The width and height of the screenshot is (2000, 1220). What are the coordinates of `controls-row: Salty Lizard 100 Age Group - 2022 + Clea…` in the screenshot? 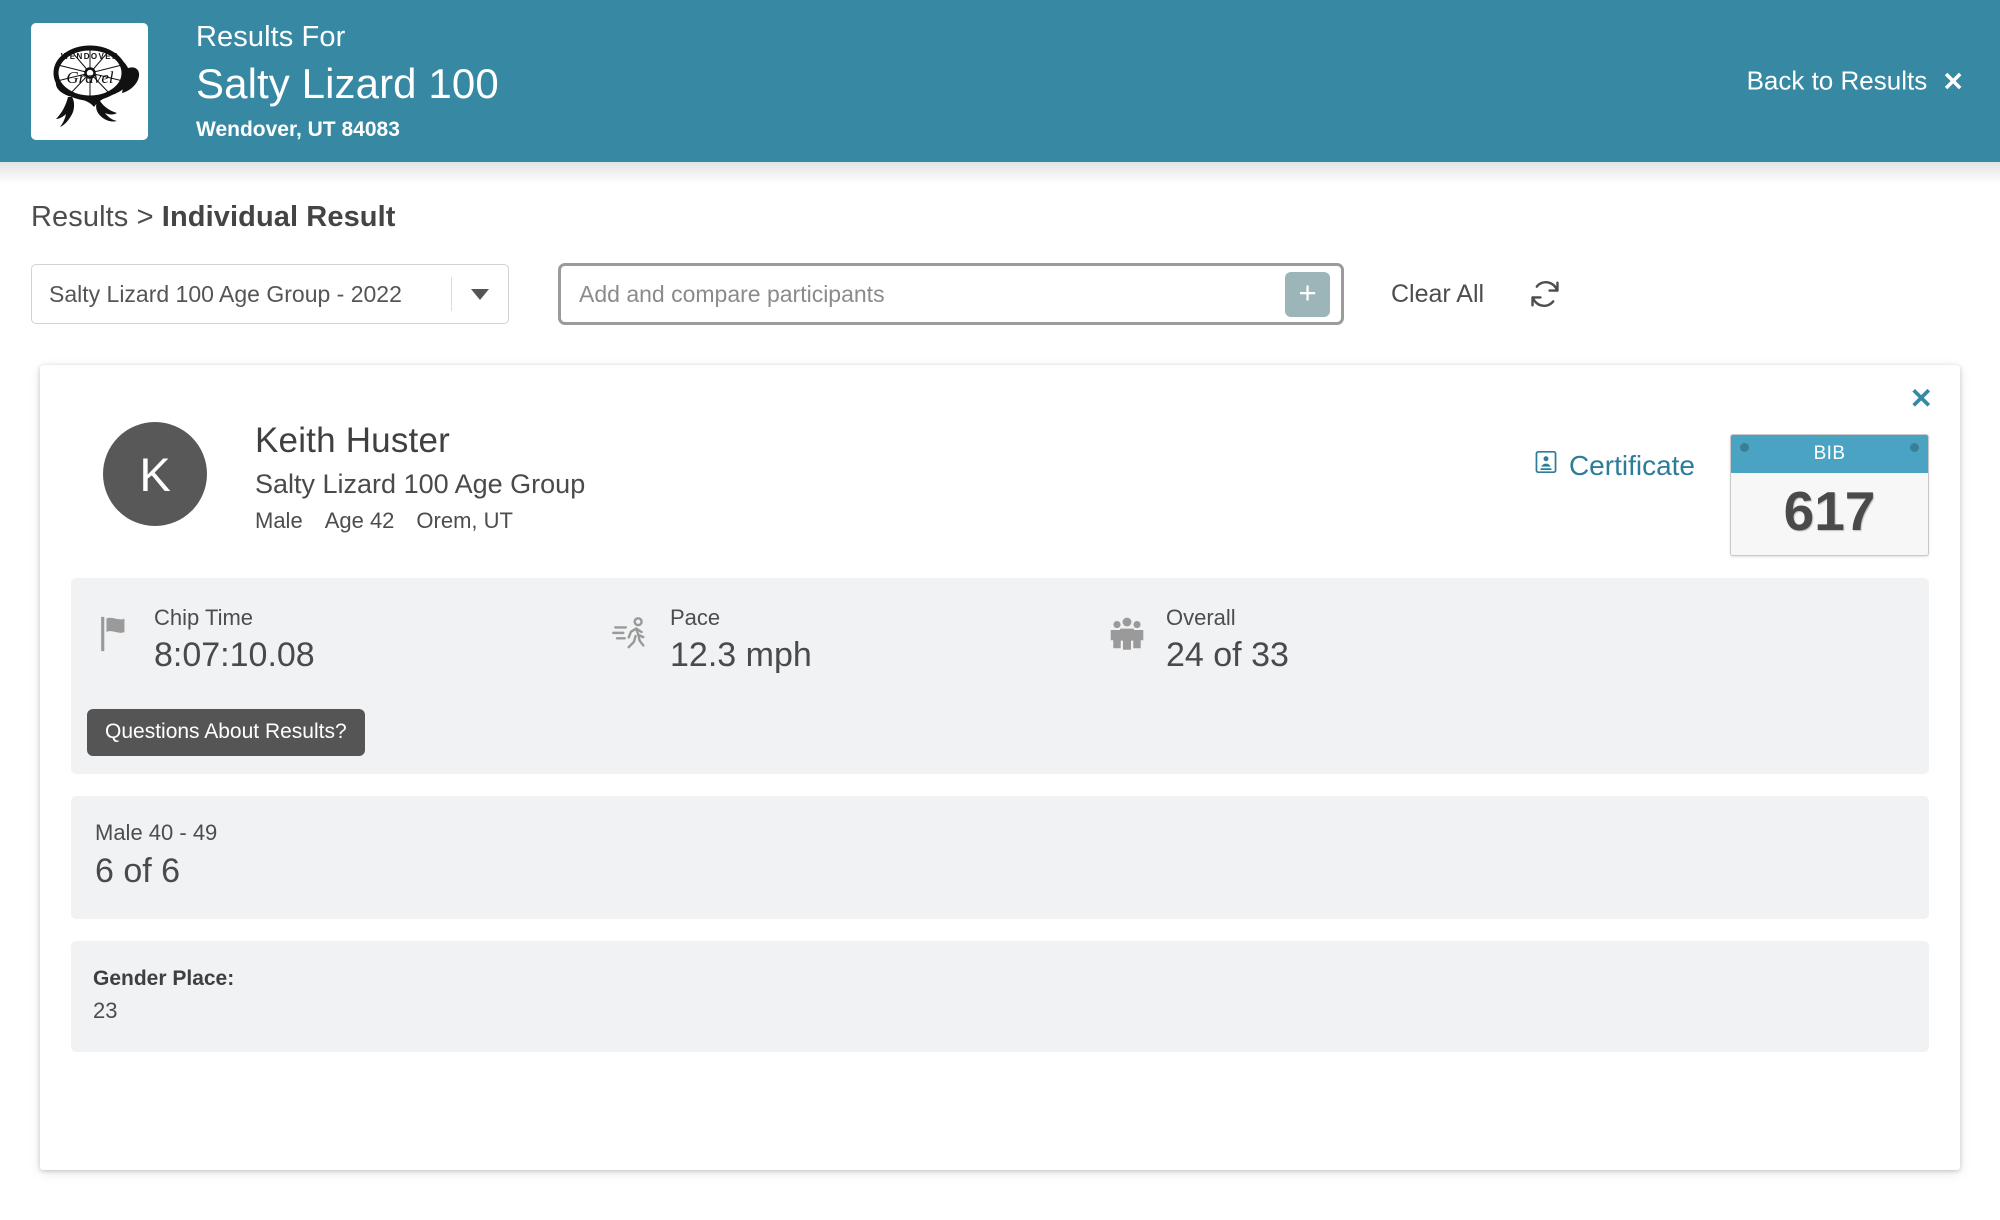 It's located at (1015, 294).